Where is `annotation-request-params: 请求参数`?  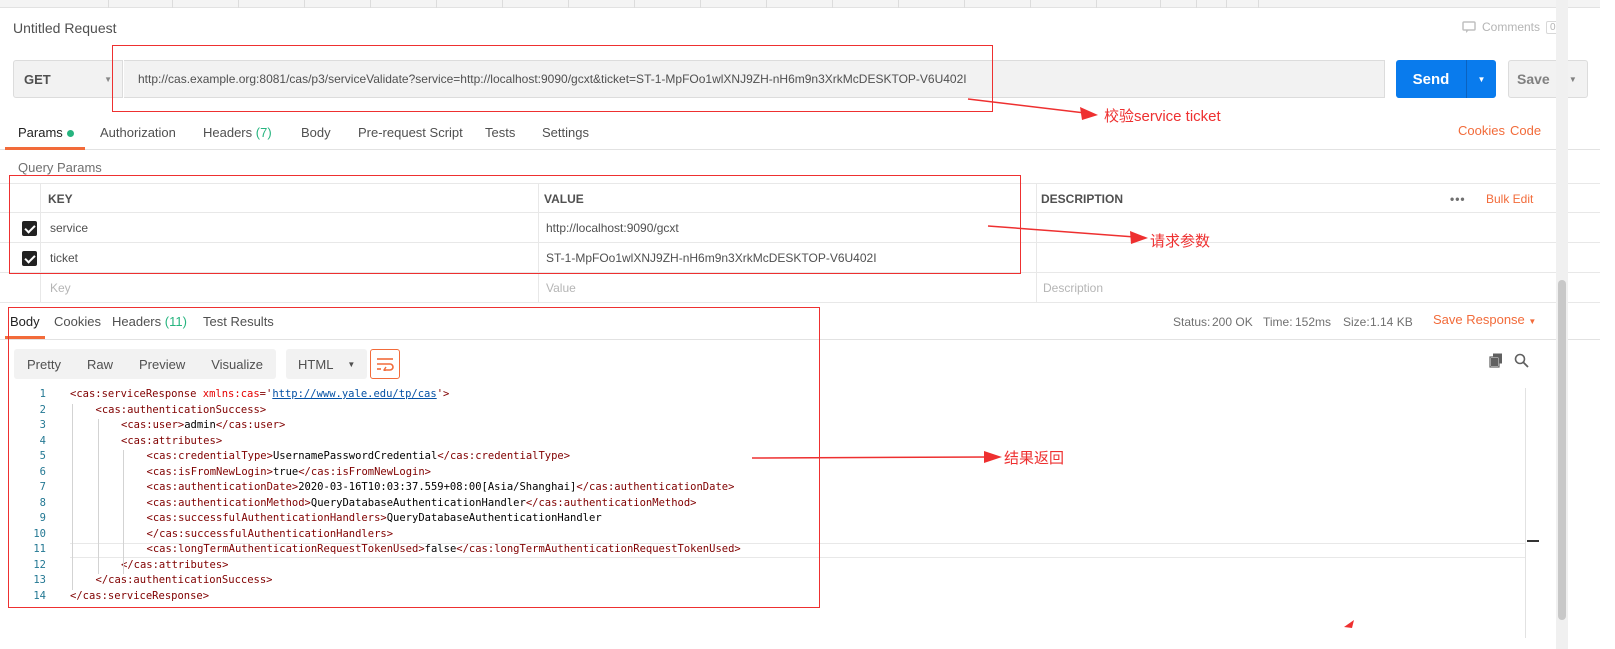 annotation-request-params: 请求参数 is located at coordinates (1180, 241).